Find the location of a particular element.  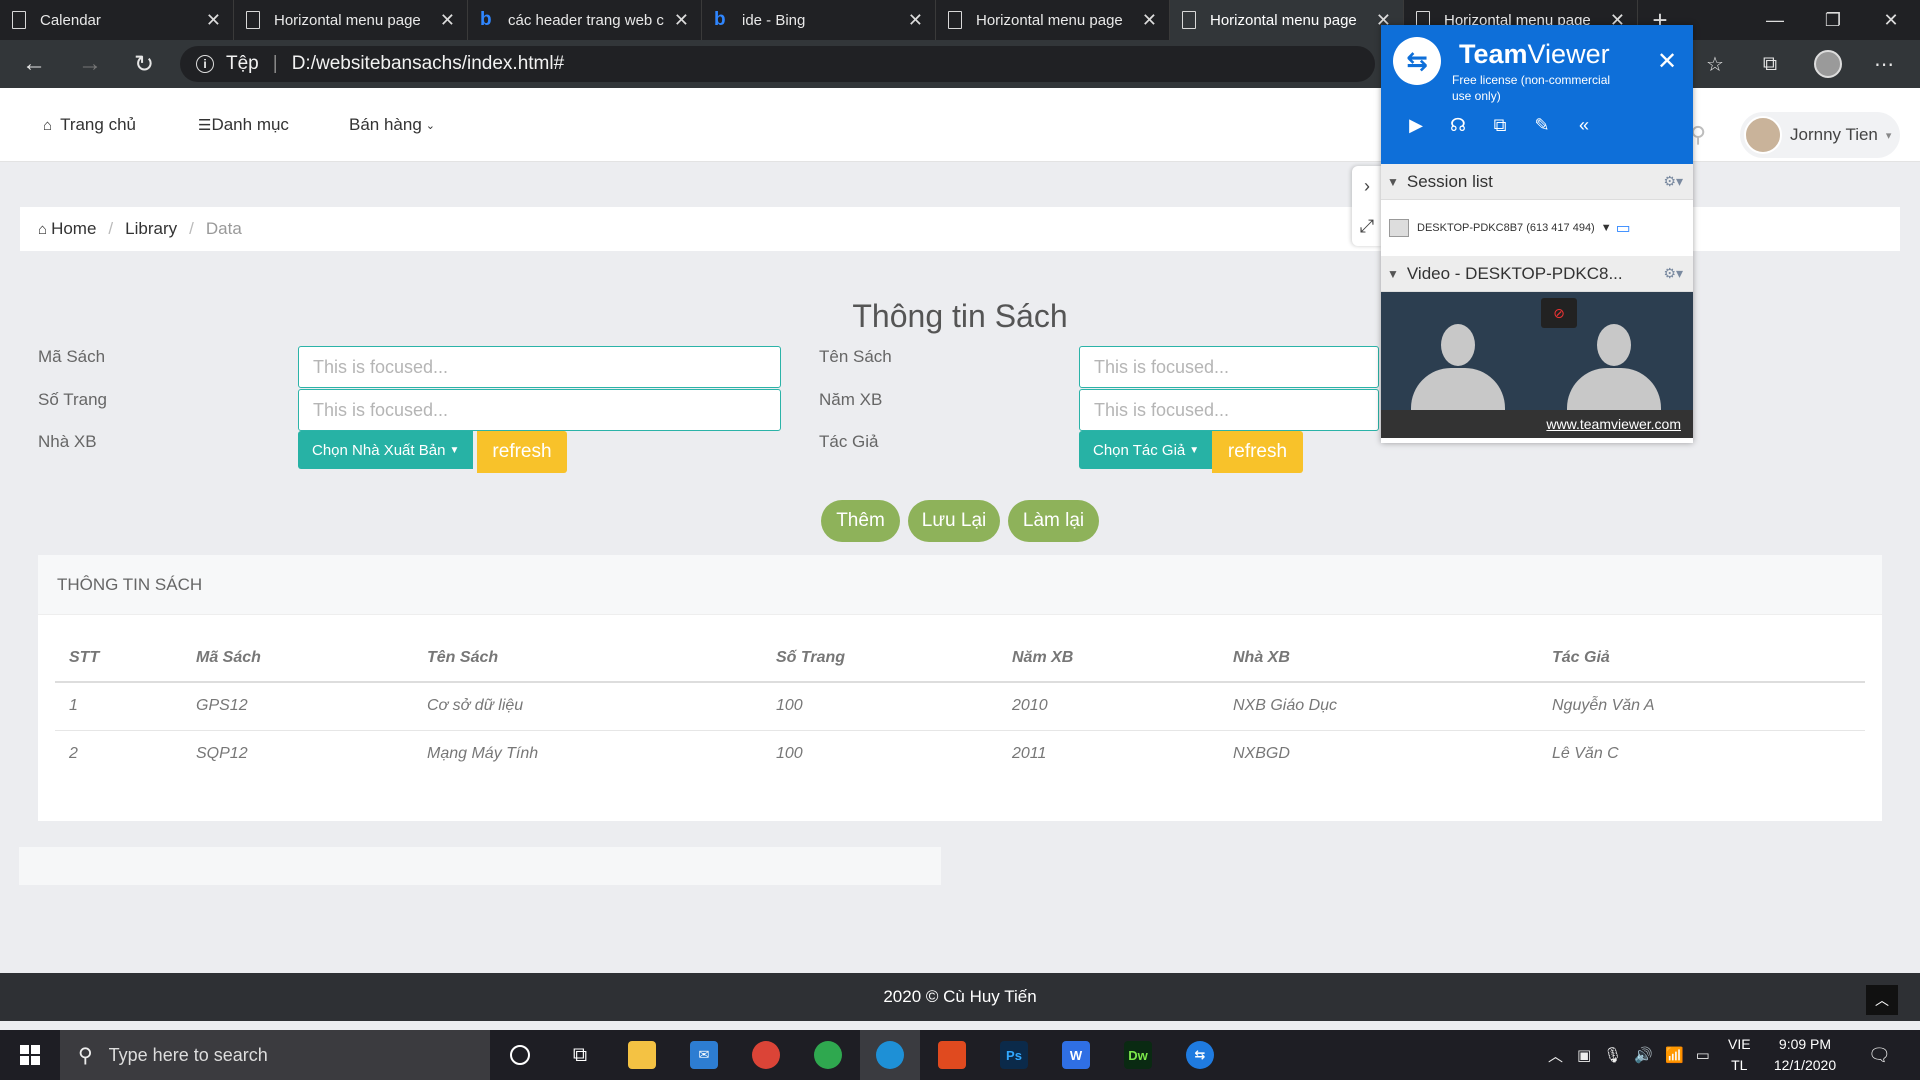

refresh-icon: ↻ is located at coordinates (144, 64).